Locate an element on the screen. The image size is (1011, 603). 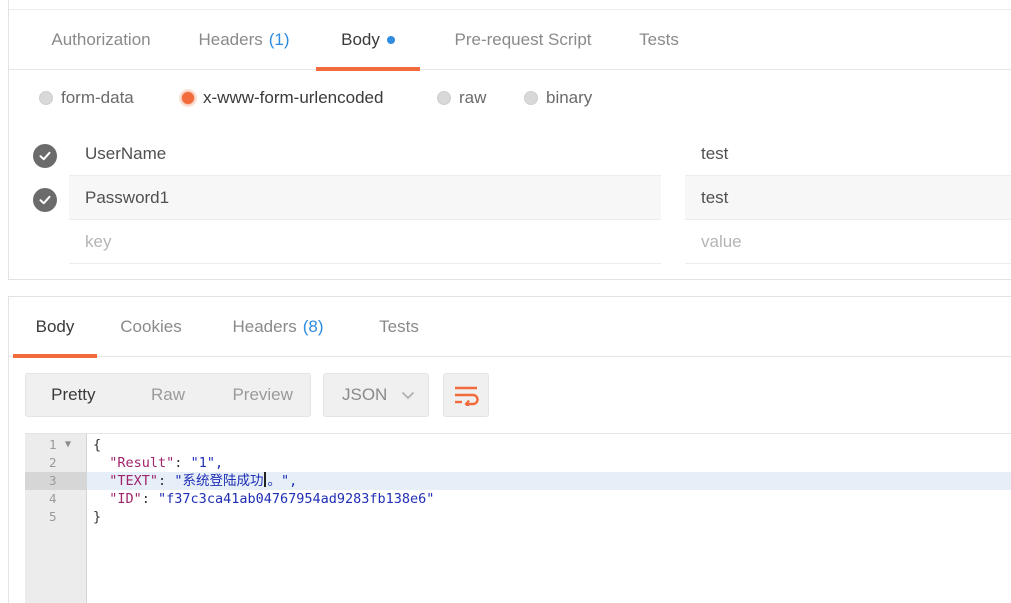
code-text: "Result": "1", is located at coordinates (166, 463).